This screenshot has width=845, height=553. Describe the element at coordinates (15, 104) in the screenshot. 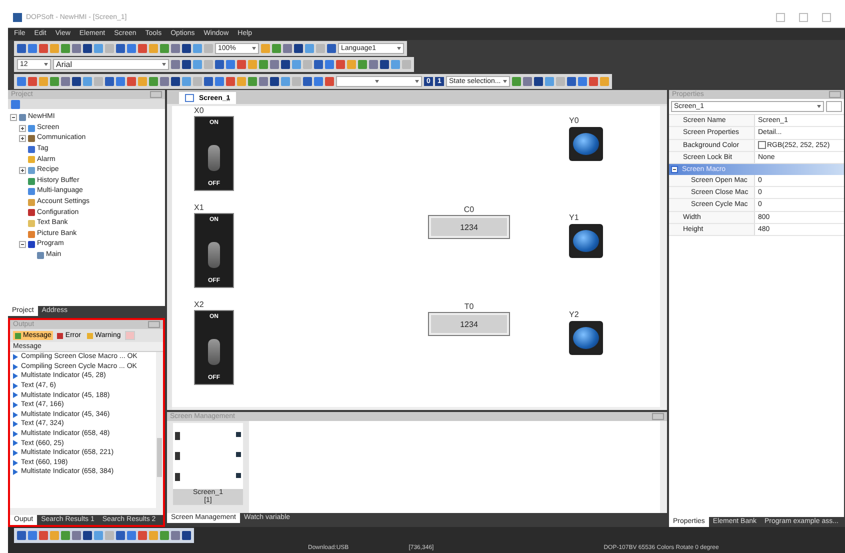

I see `project-tool-icon` at that location.